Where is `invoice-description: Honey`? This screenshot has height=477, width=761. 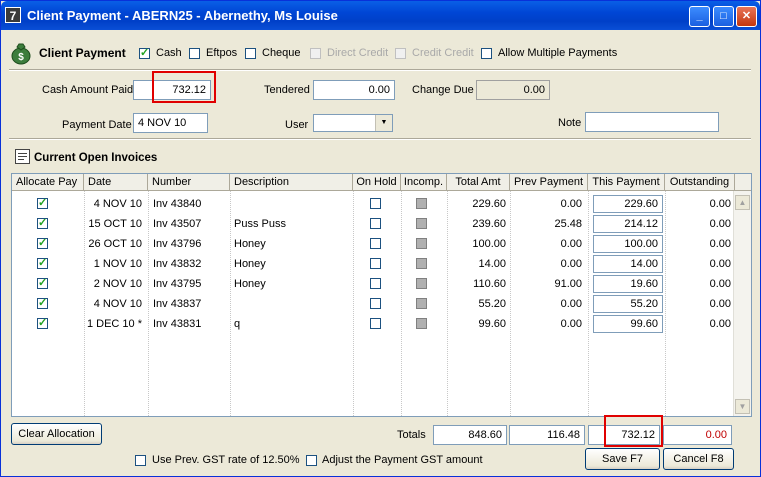 invoice-description: Honey is located at coordinates (250, 264).